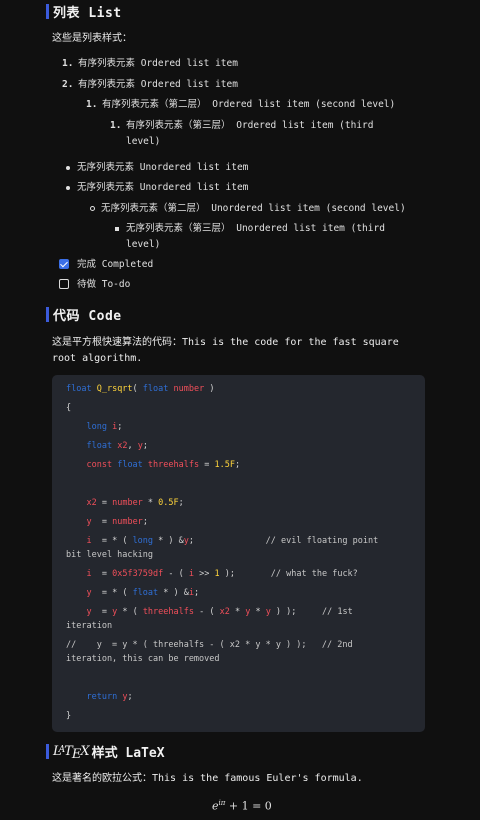 The image size is (480, 820). I want to click on code-line: {, so click(69, 408).